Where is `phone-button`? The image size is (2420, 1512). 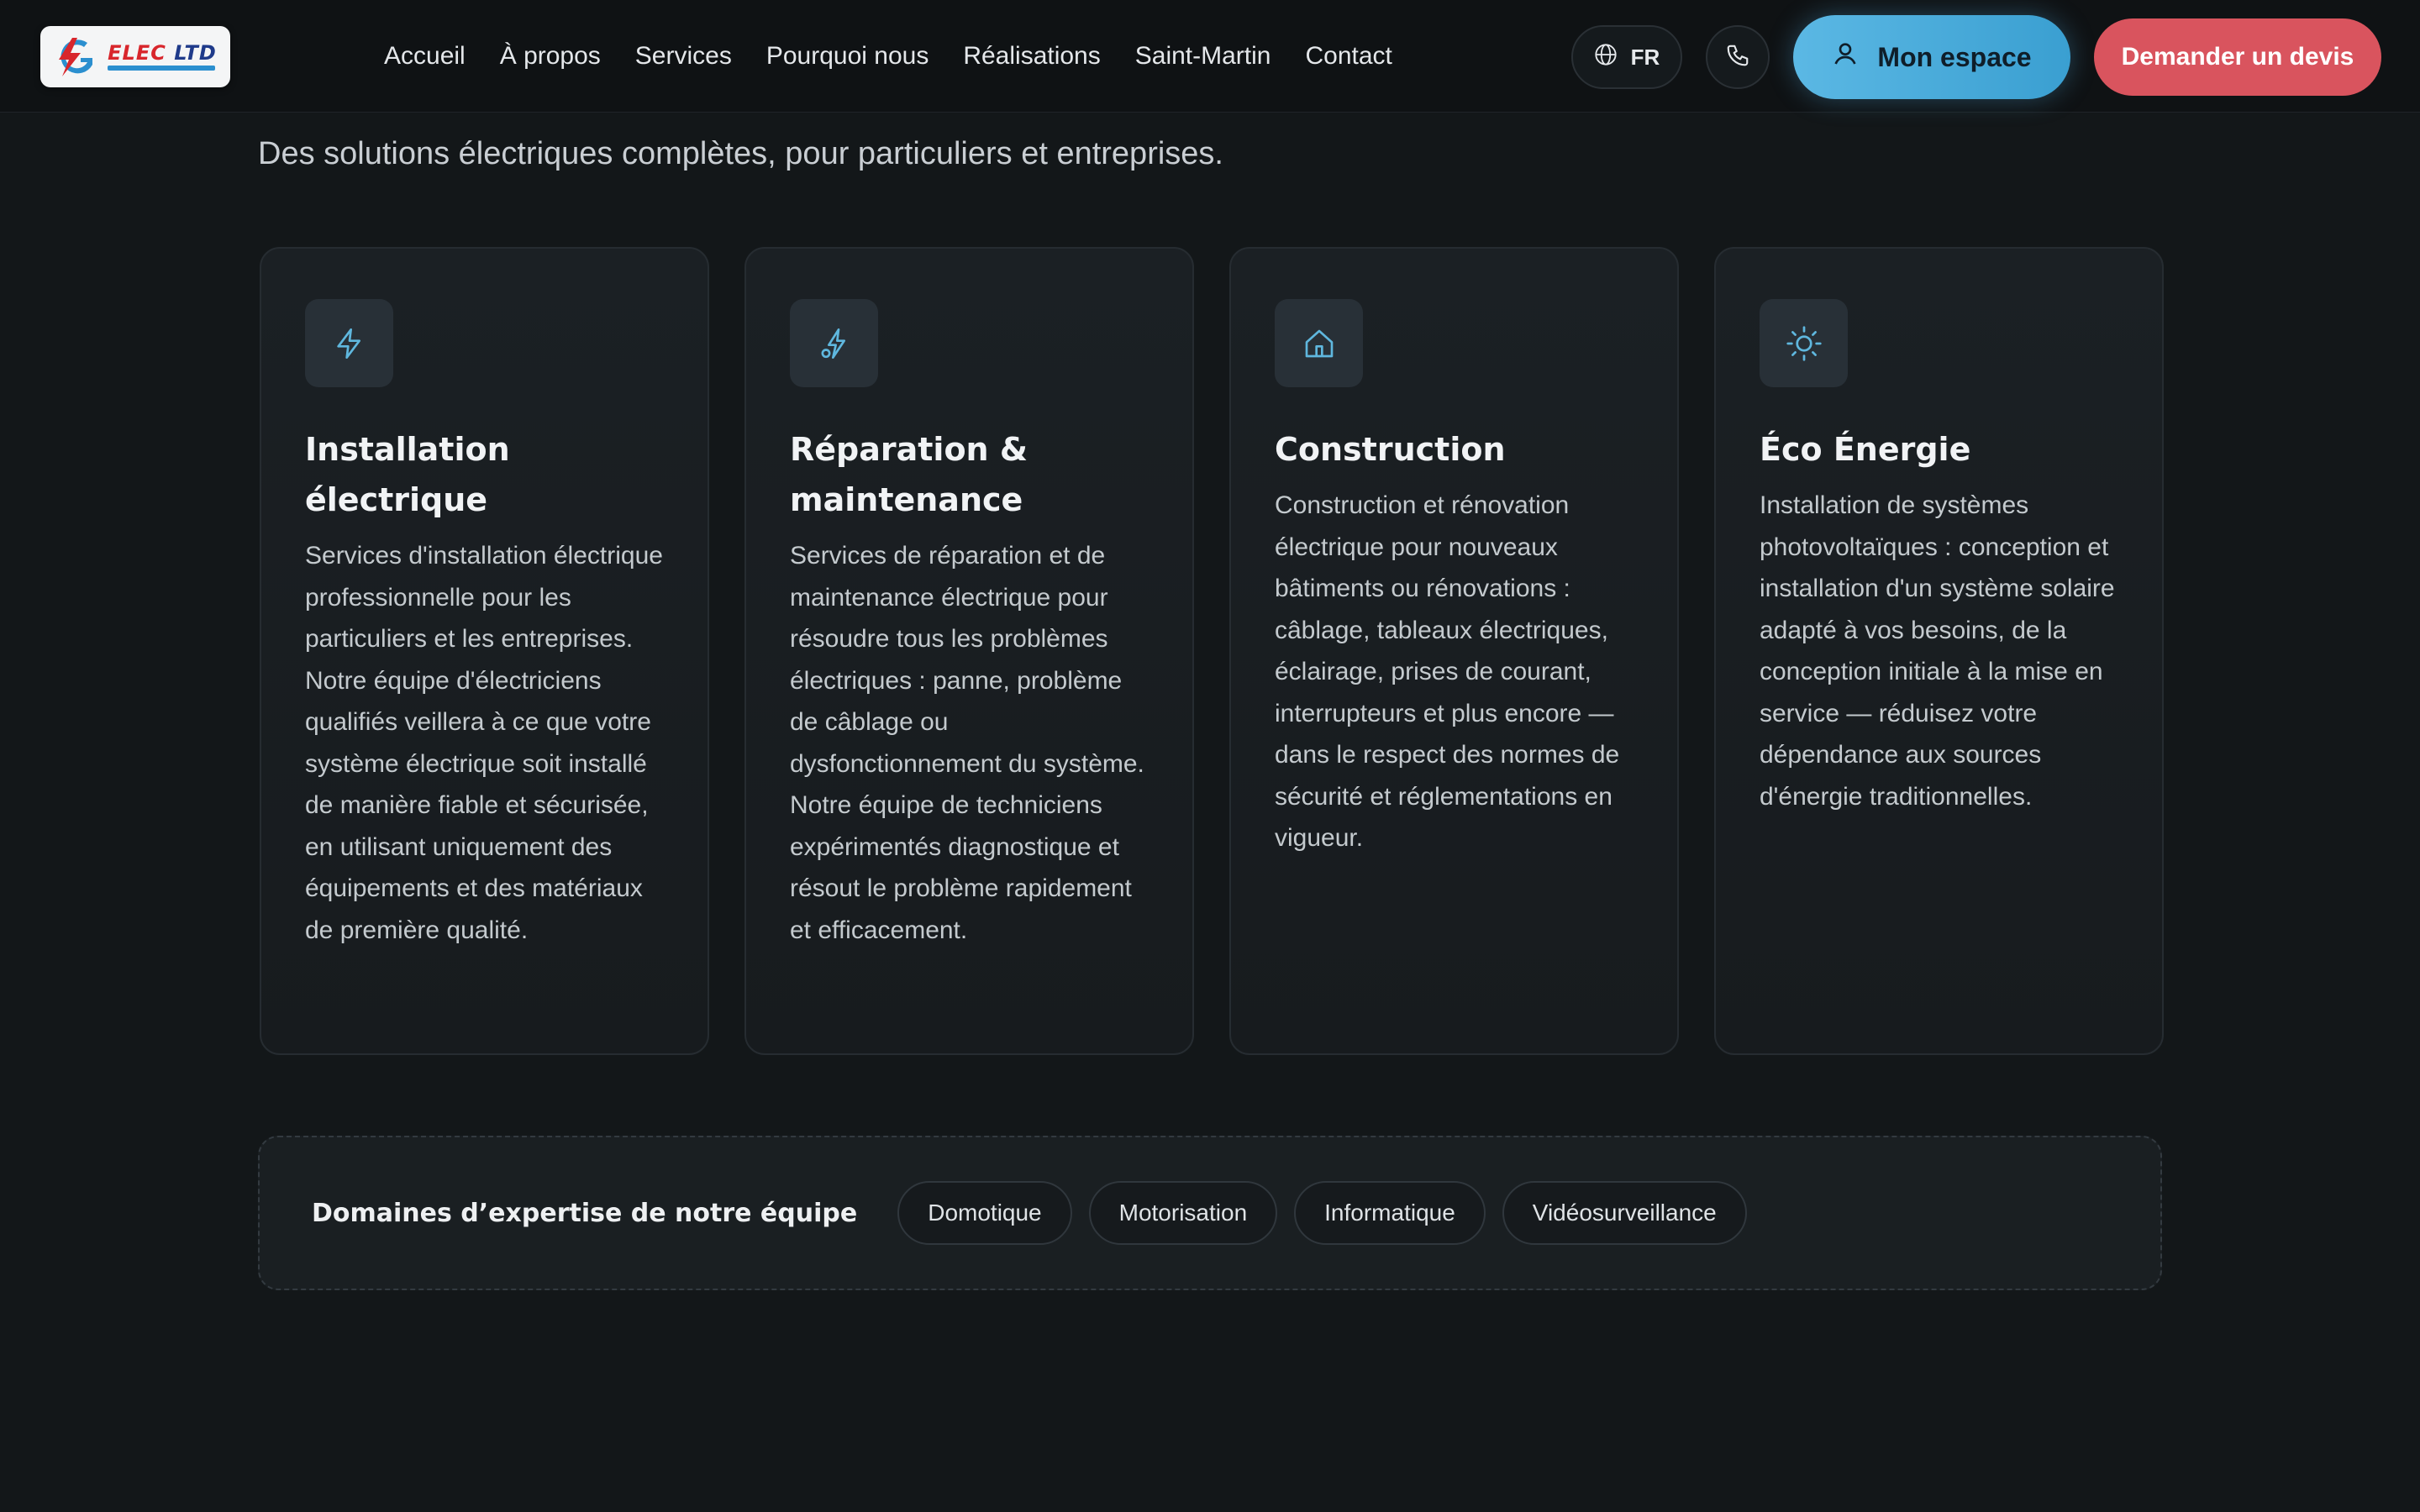
phone-button is located at coordinates (1738, 57).